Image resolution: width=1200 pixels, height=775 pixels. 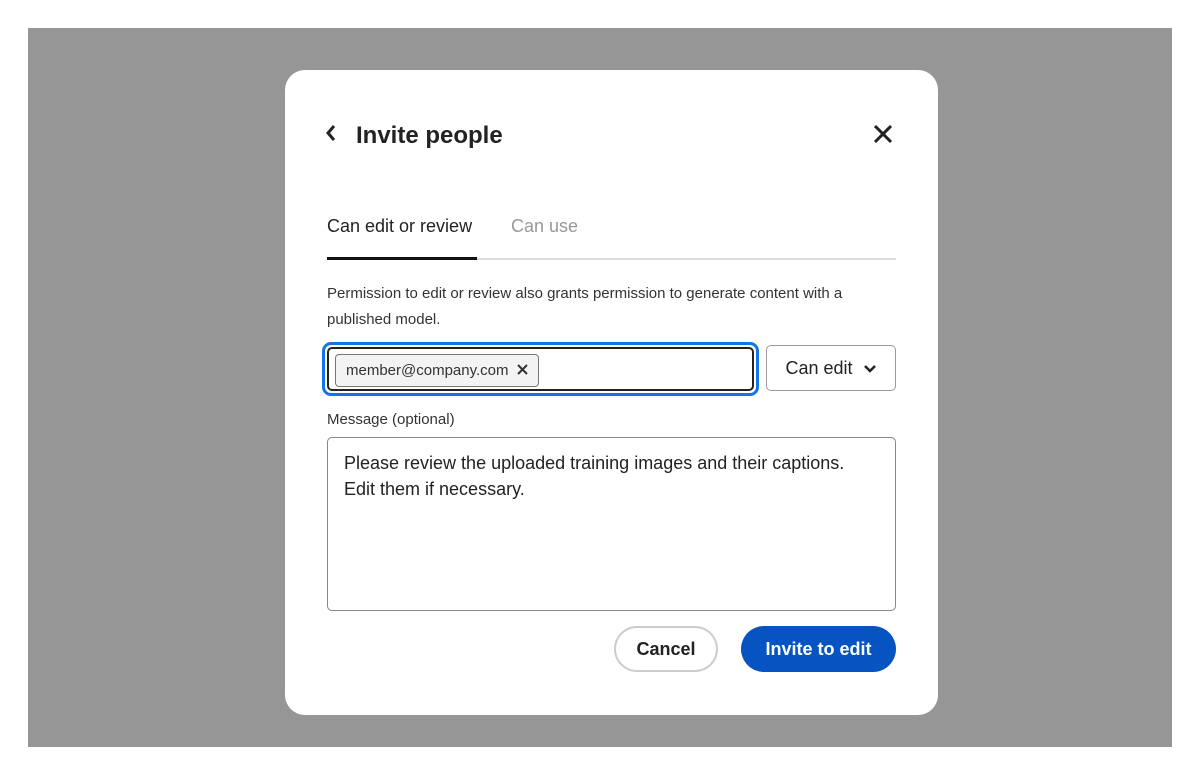 I want to click on recipient-chip: member@company.com, so click(x=437, y=370).